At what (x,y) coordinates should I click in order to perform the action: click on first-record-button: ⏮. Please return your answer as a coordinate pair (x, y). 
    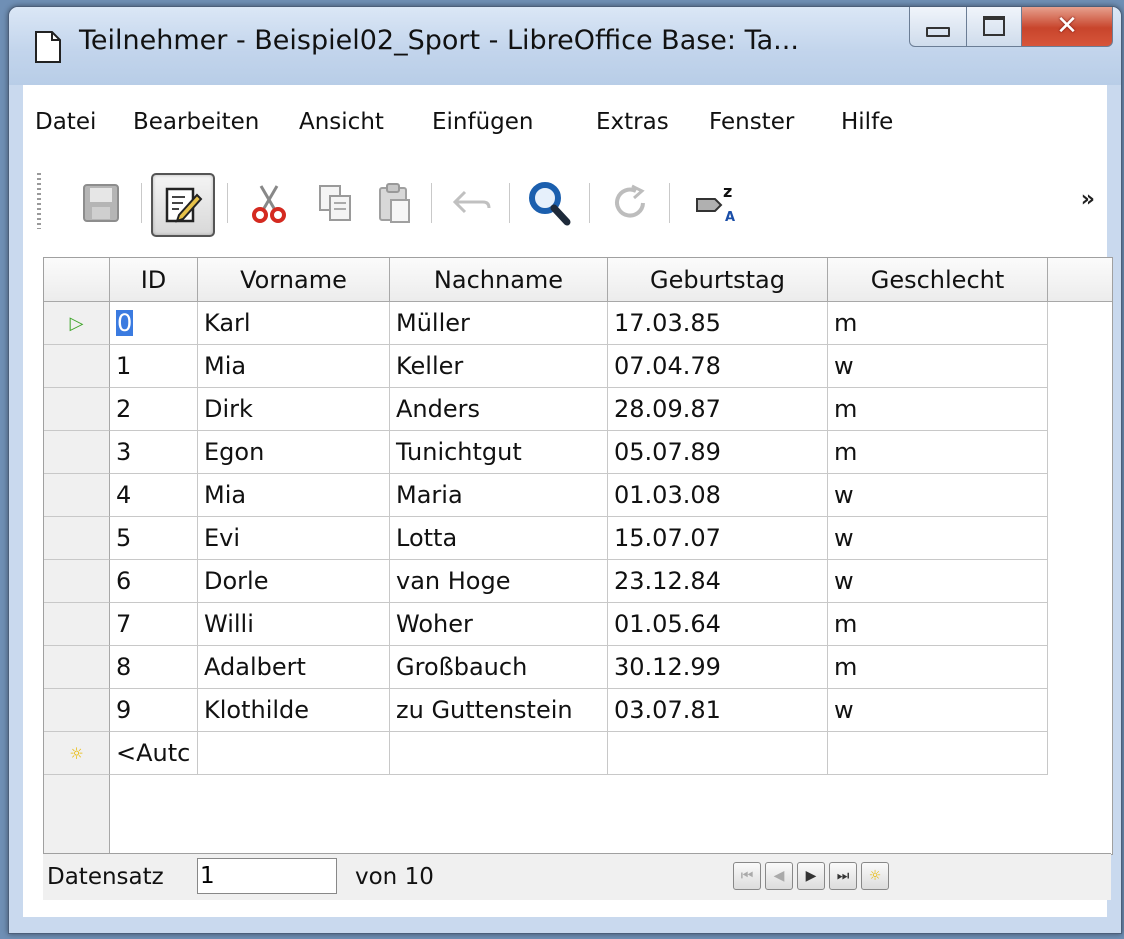
    Looking at the image, I should click on (747, 876).